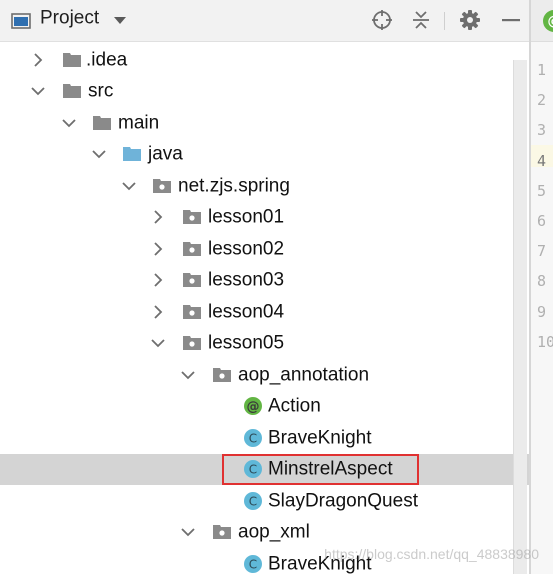  What do you see at coordinates (120, 20) in the screenshot?
I see `caret-down-icon` at bounding box center [120, 20].